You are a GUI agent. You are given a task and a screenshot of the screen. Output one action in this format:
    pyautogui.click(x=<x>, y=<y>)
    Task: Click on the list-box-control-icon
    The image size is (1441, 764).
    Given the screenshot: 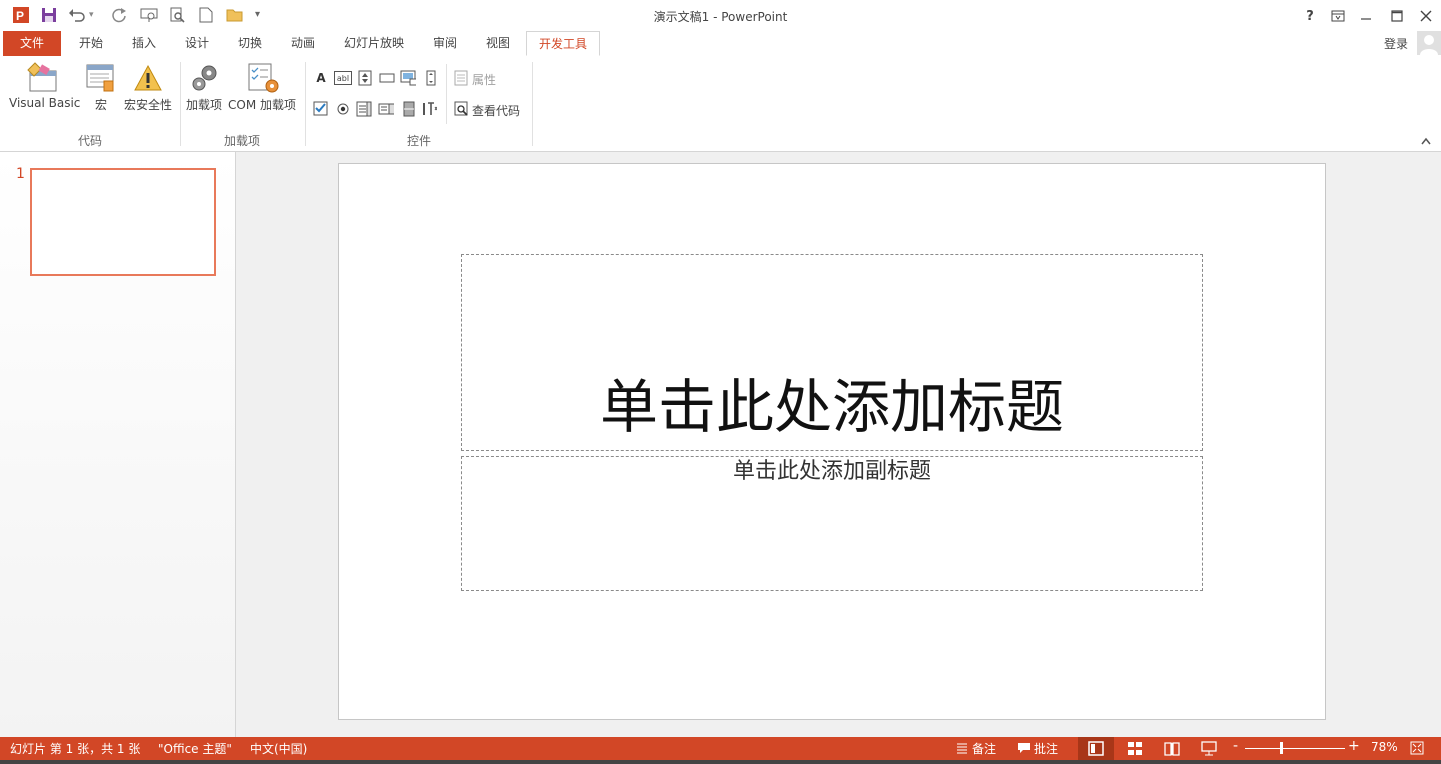 What is the action you would take?
    pyautogui.click(x=364, y=109)
    